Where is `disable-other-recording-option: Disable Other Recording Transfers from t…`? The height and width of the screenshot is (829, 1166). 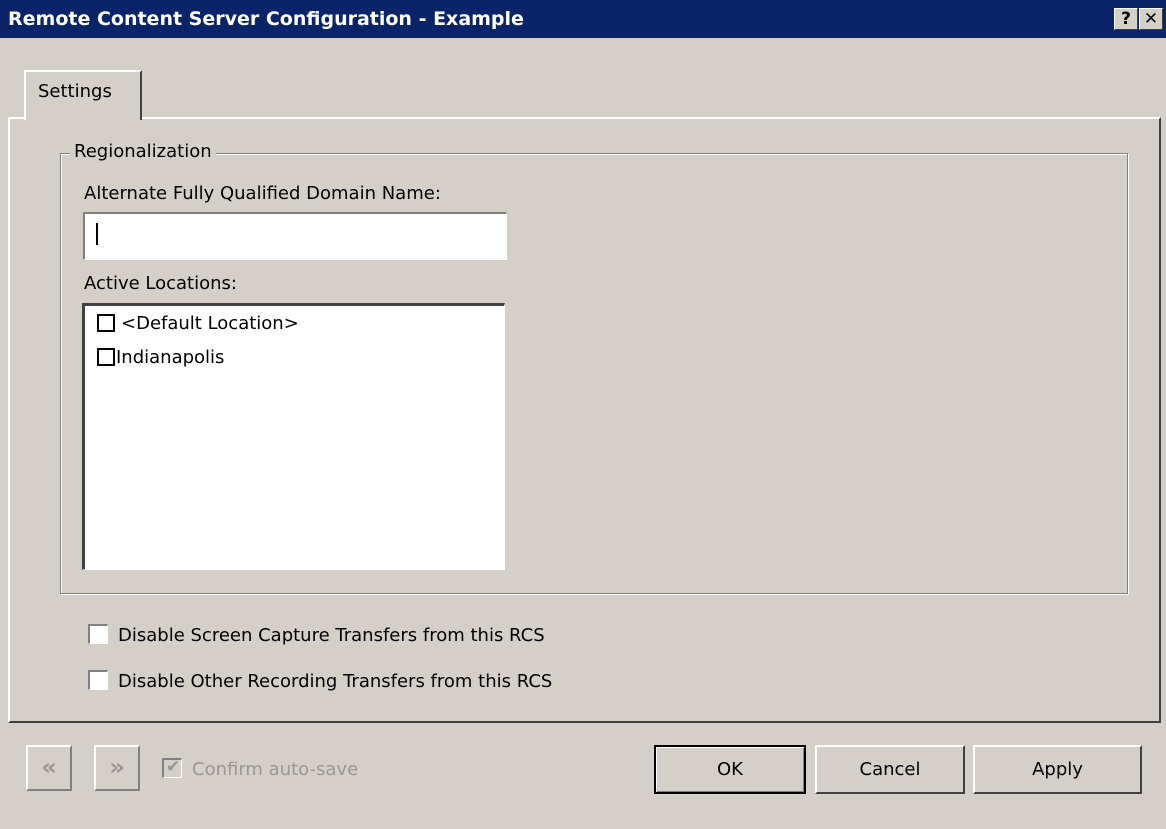 disable-other-recording-option: Disable Other Recording Transfers from t… is located at coordinates (320, 681).